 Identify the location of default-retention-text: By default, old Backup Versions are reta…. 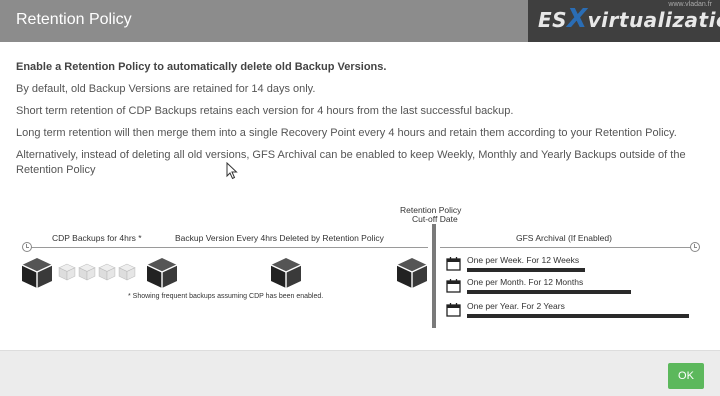
(166, 89).